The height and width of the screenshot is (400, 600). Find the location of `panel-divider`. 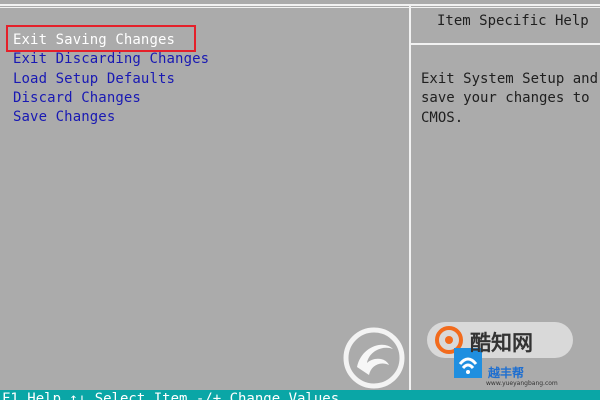

panel-divider is located at coordinates (410, 197).